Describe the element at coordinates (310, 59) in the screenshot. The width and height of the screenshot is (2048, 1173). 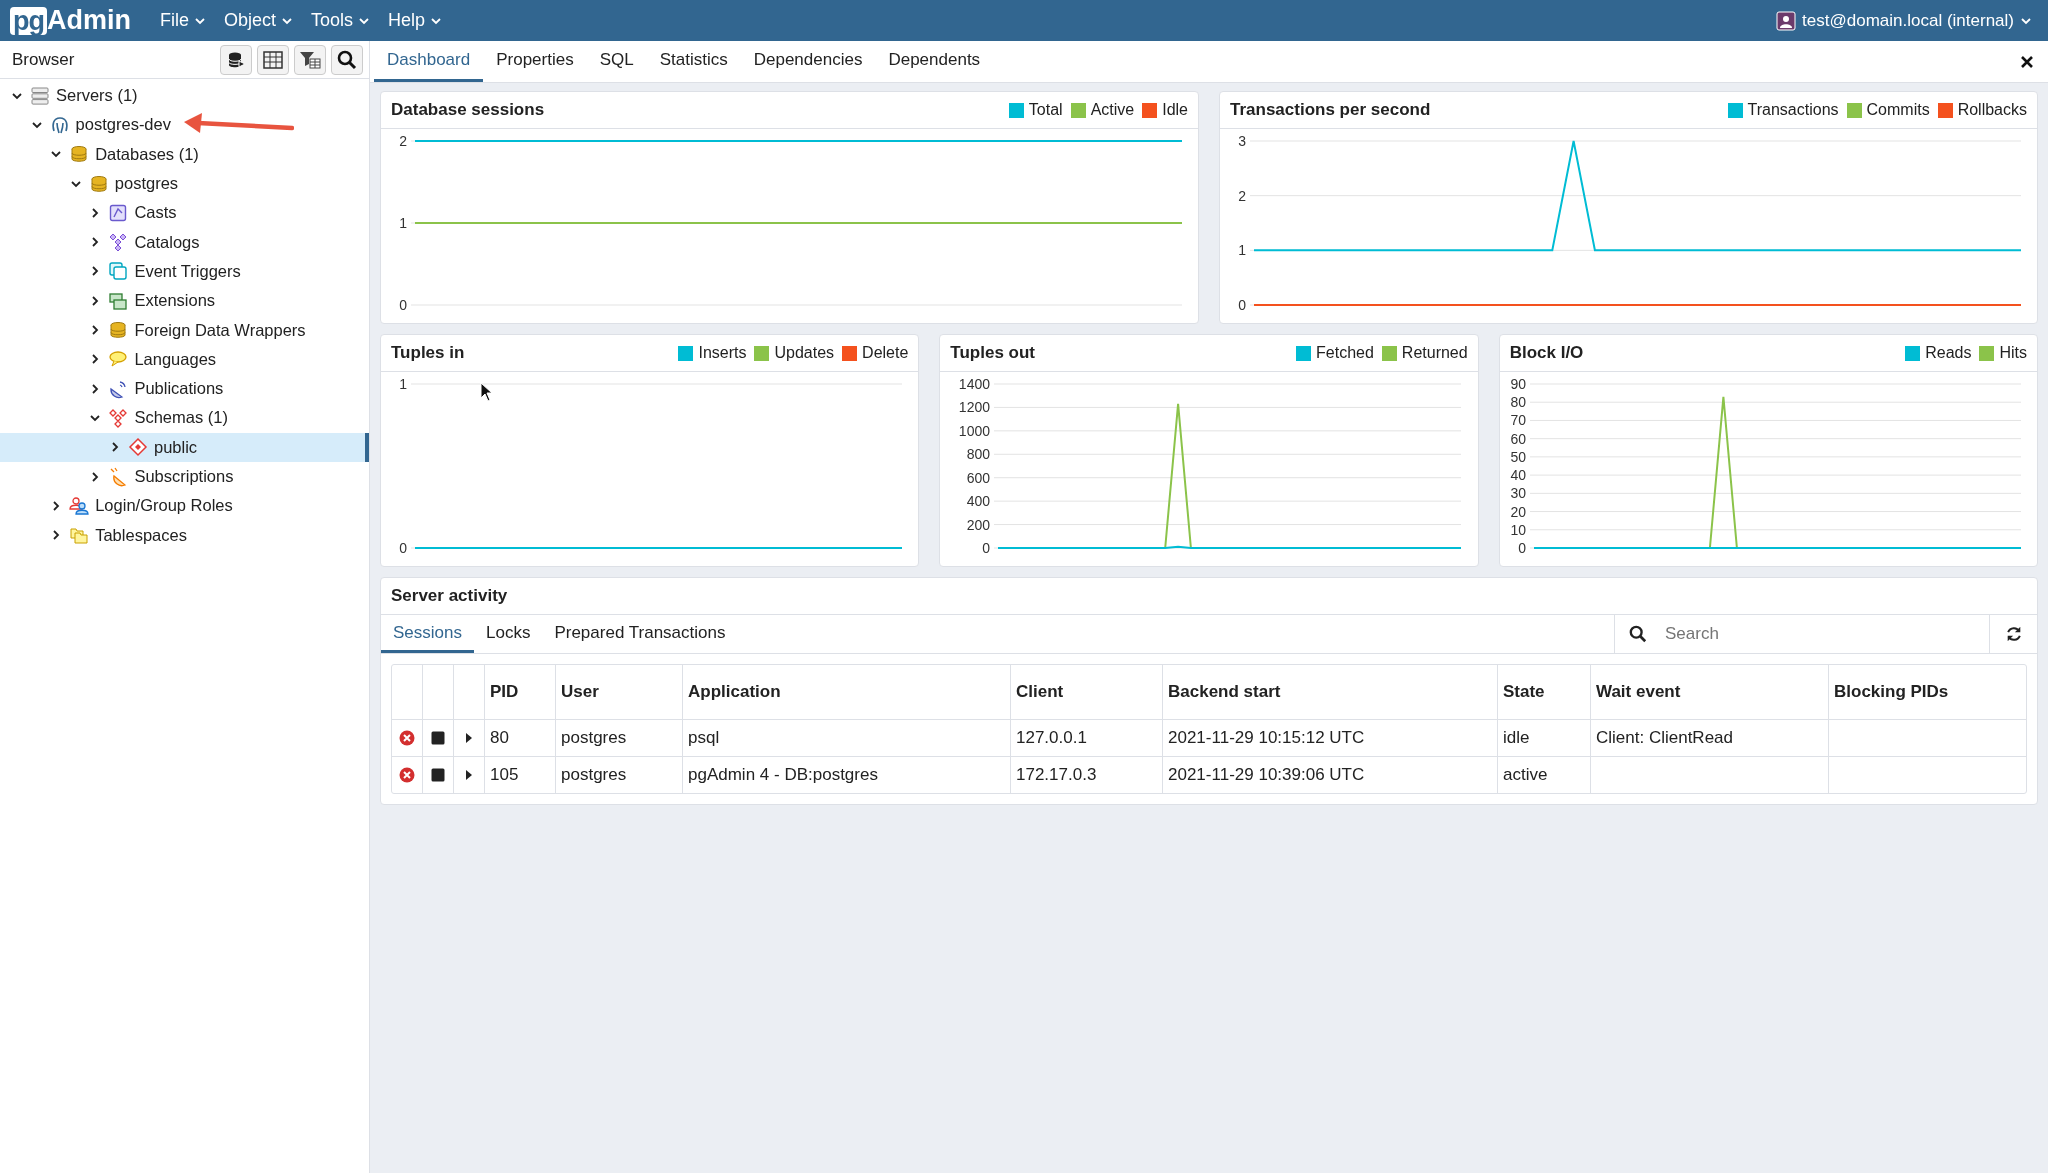
I see `filter-icon` at that location.